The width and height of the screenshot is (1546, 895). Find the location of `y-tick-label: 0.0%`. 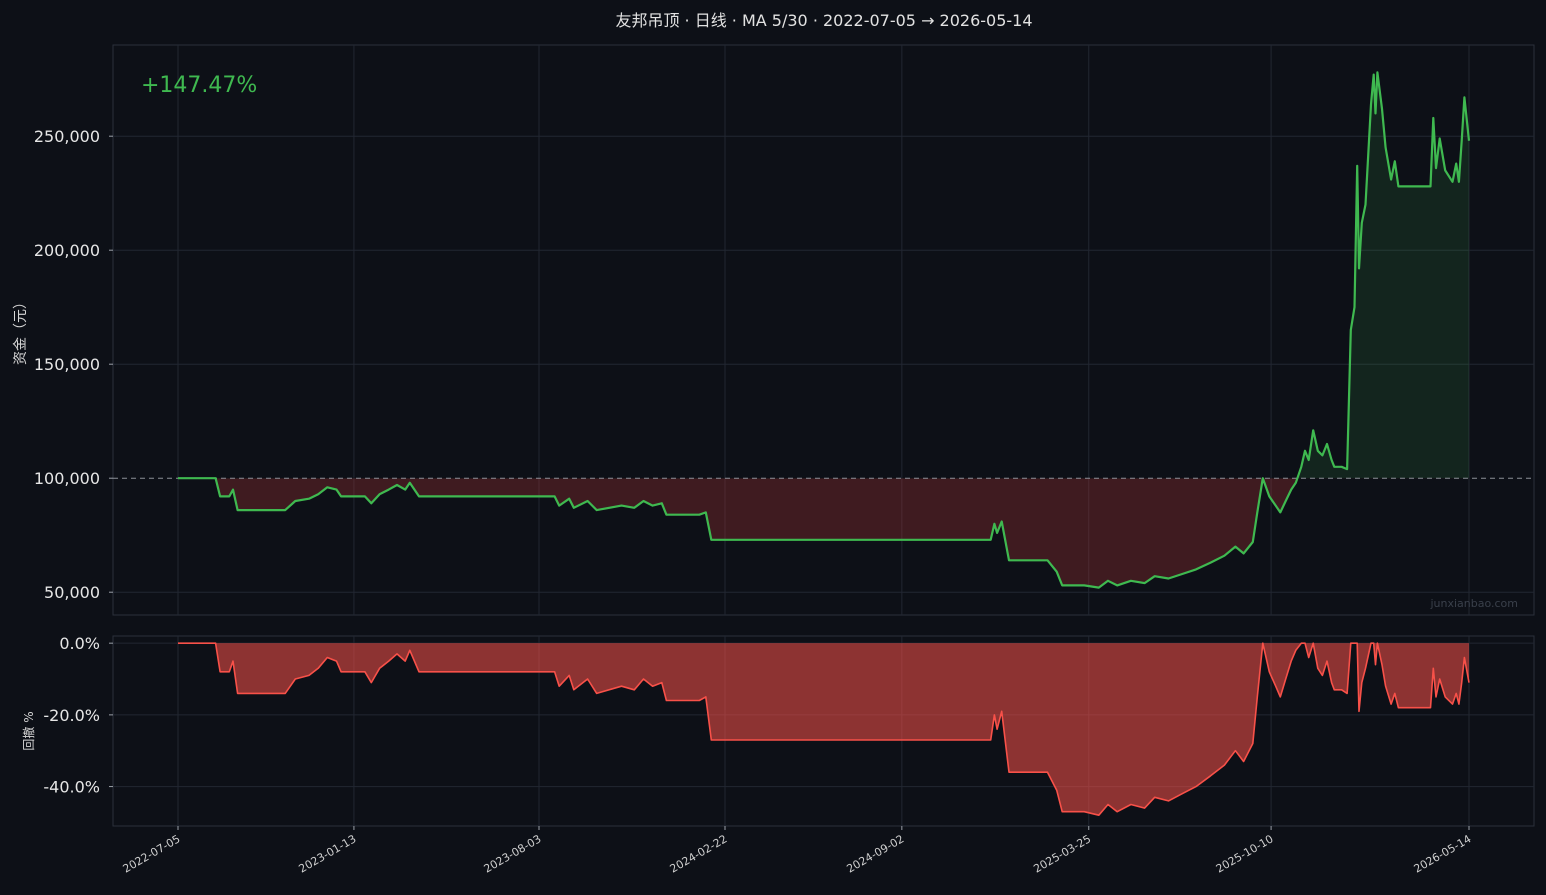

y-tick-label: 0.0% is located at coordinates (79, 643).